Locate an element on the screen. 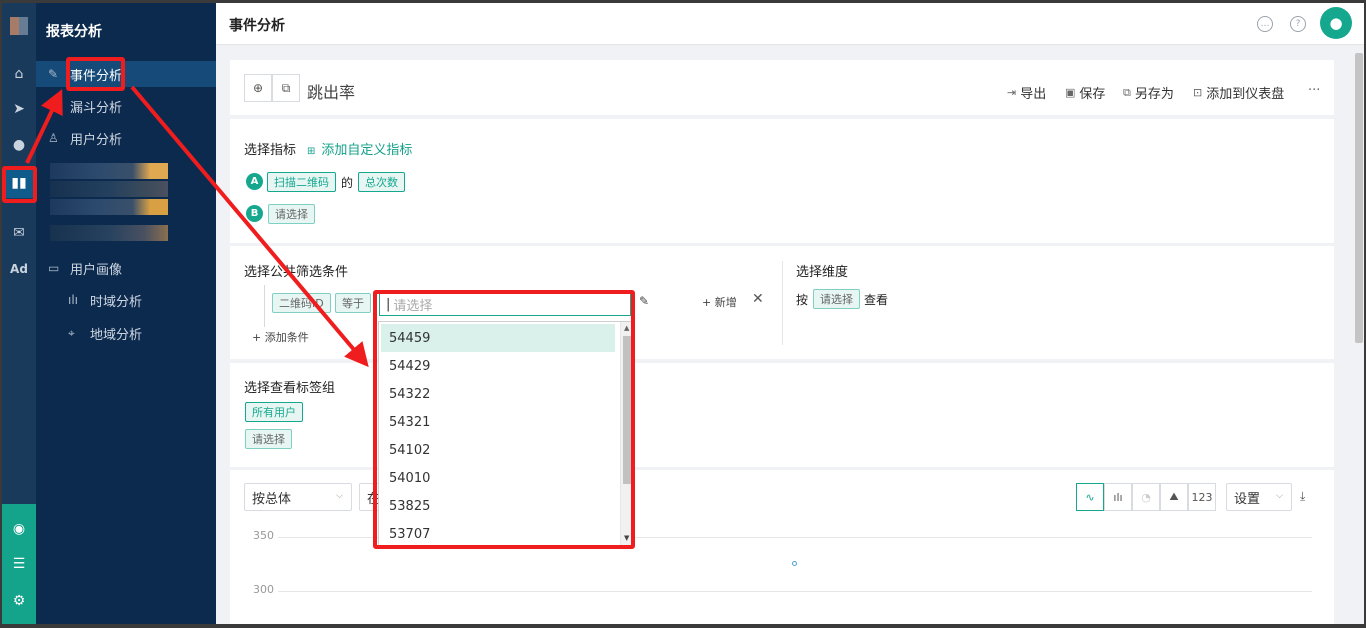 The width and height of the screenshot is (1366, 628). annotation-arrows is located at coordinates (197, 226).